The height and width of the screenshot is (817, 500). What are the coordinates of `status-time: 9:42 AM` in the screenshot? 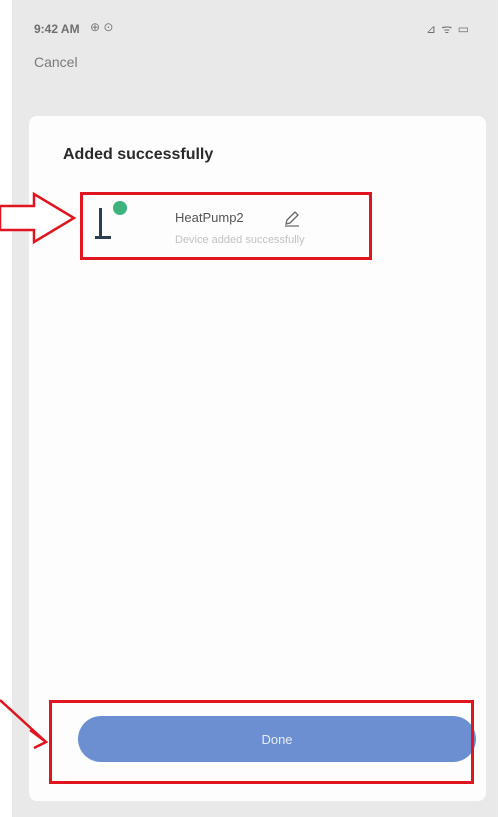 It's located at (57, 29).